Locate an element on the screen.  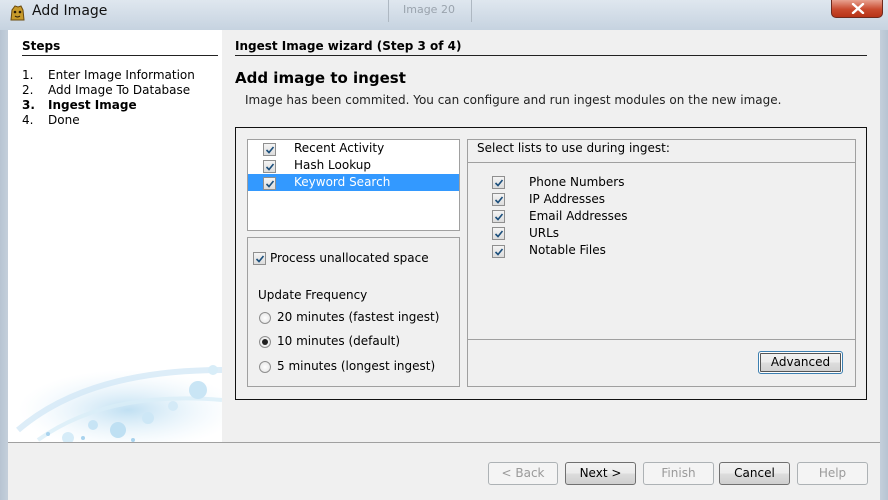
step-item: 2. Add Image To Database is located at coordinates (108, 90).